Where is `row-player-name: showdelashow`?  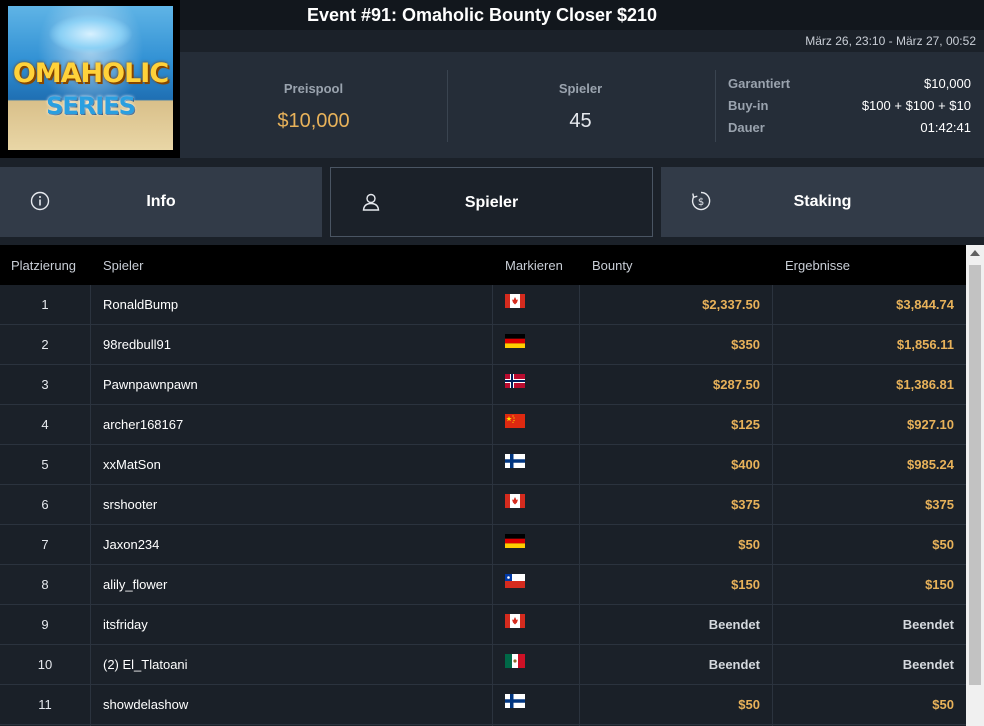 row-player-name: showdelashow is located at coordinates (146, 704).